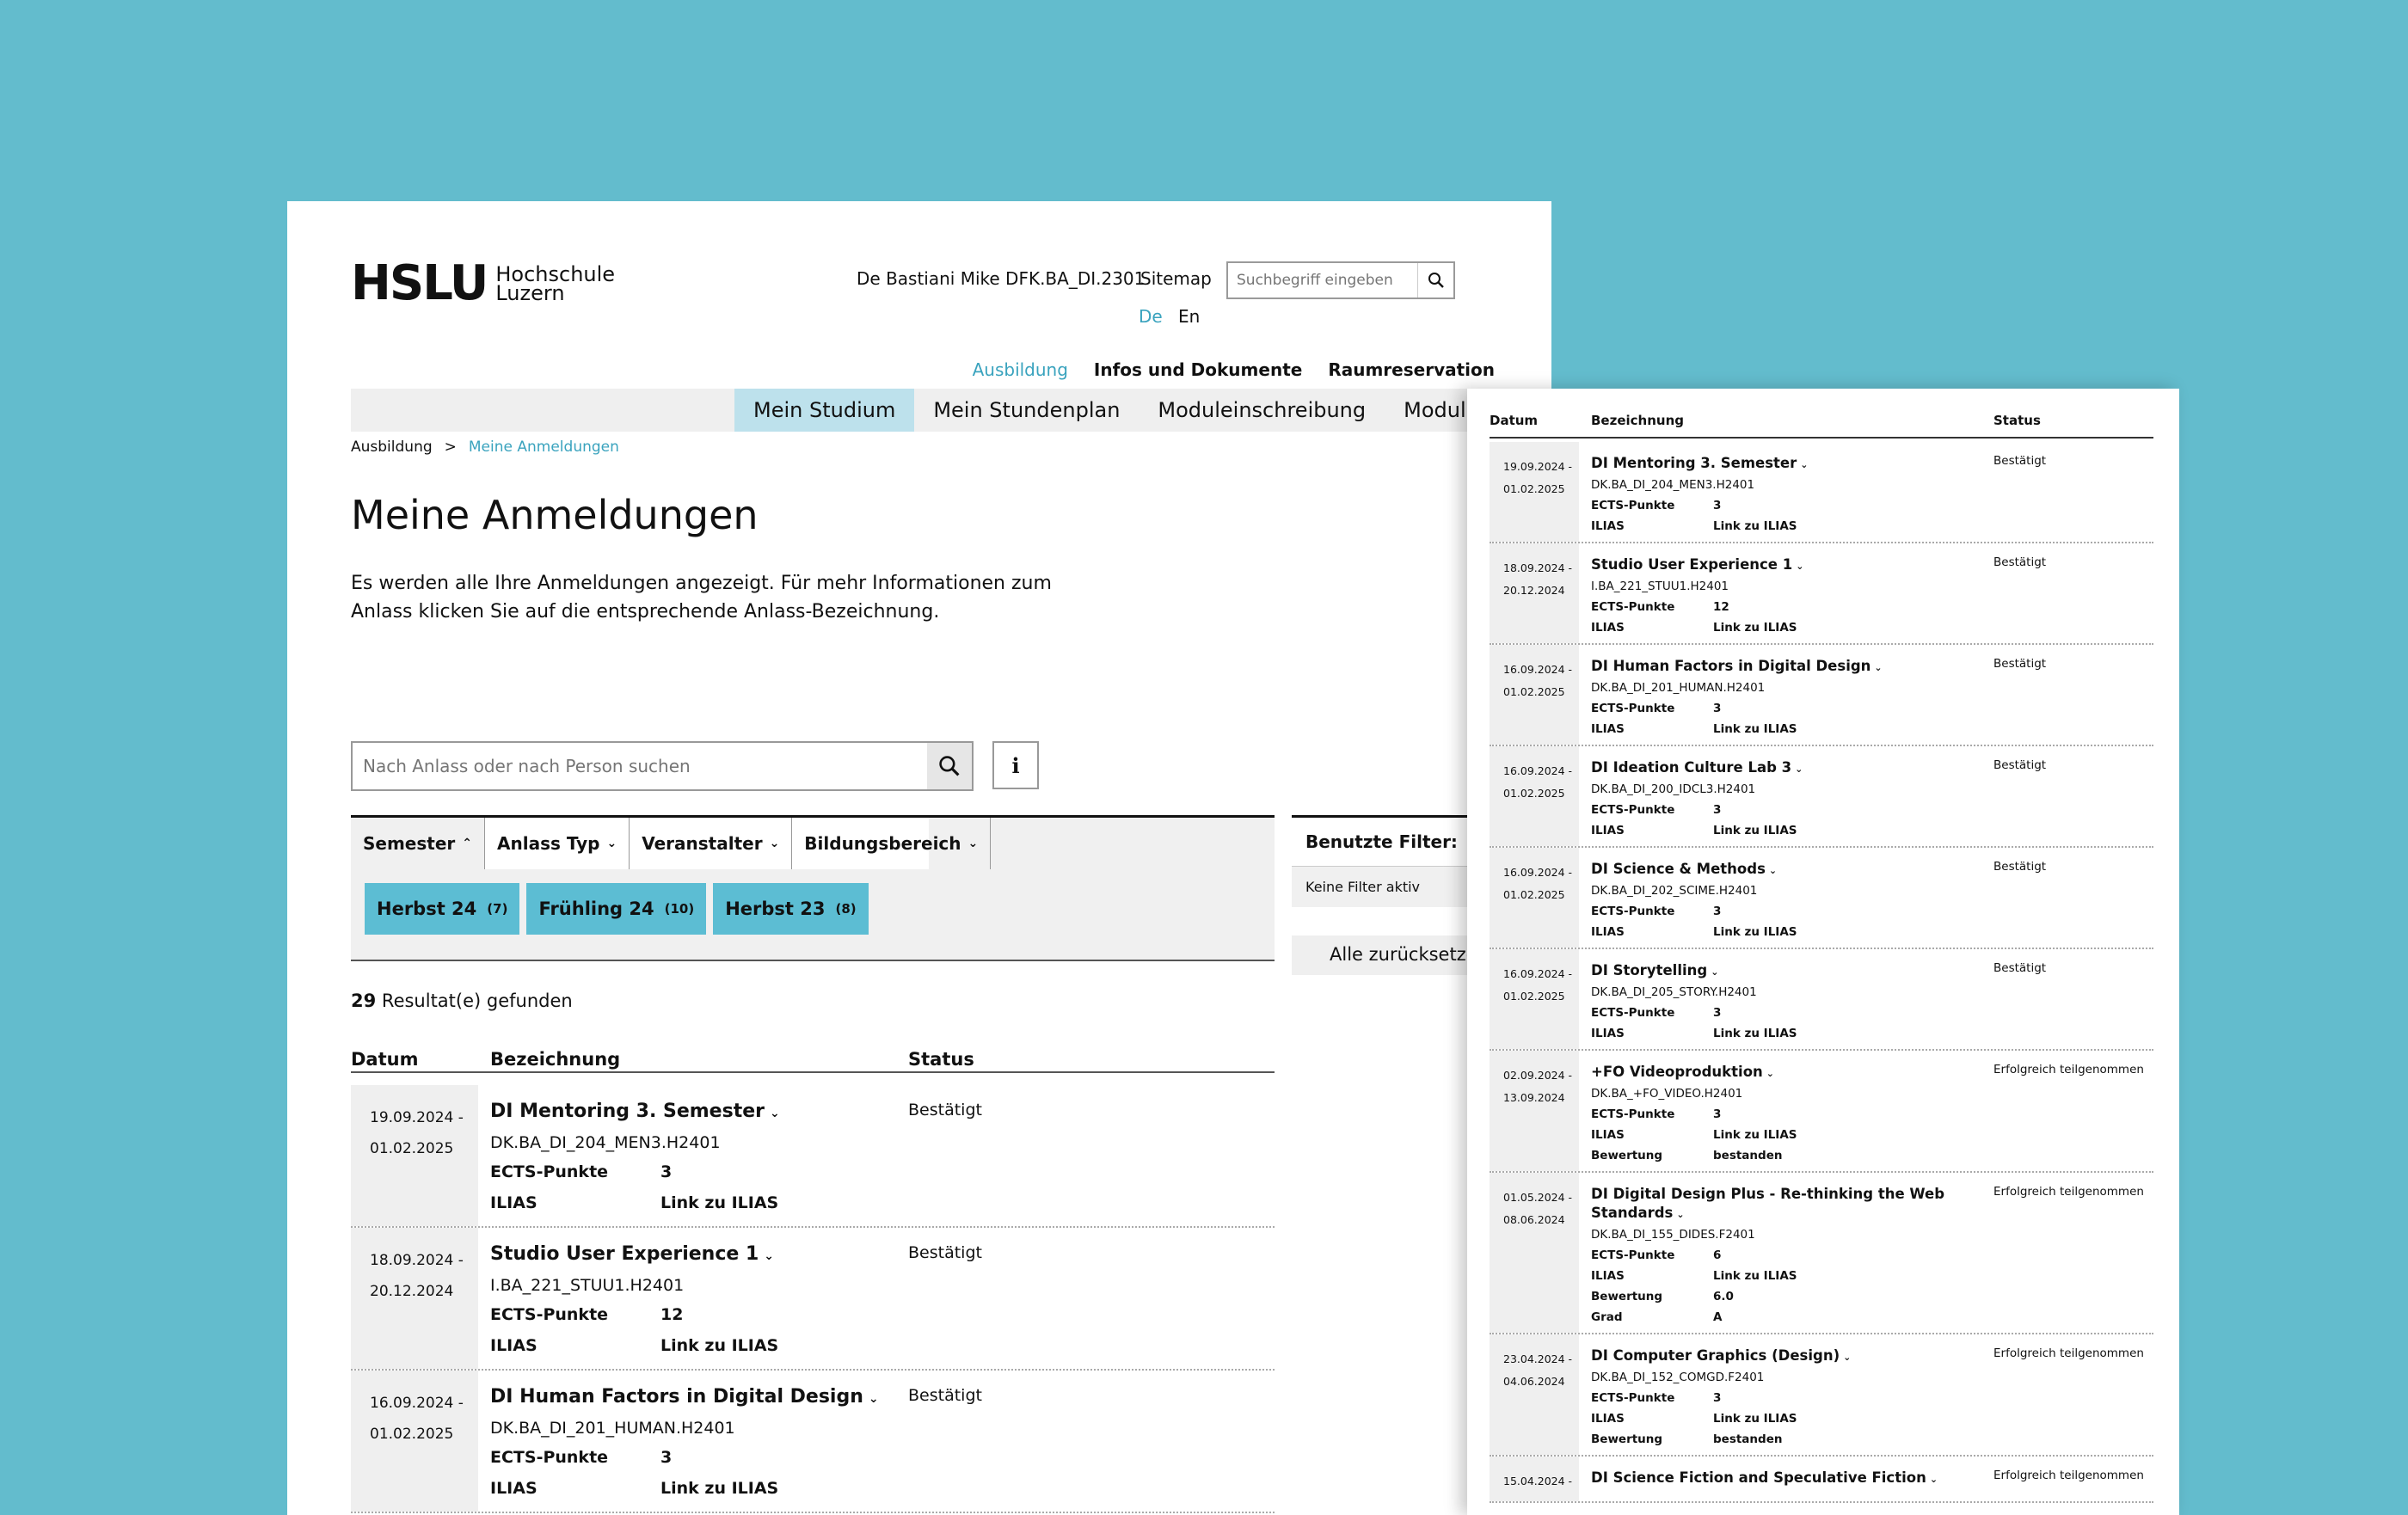 This screenshot has height=1515, width=2408. What do you see at coordinates (672, 1314) in the screenshot?
I see `ects-value: 12` at bounding box center [672, 1314].